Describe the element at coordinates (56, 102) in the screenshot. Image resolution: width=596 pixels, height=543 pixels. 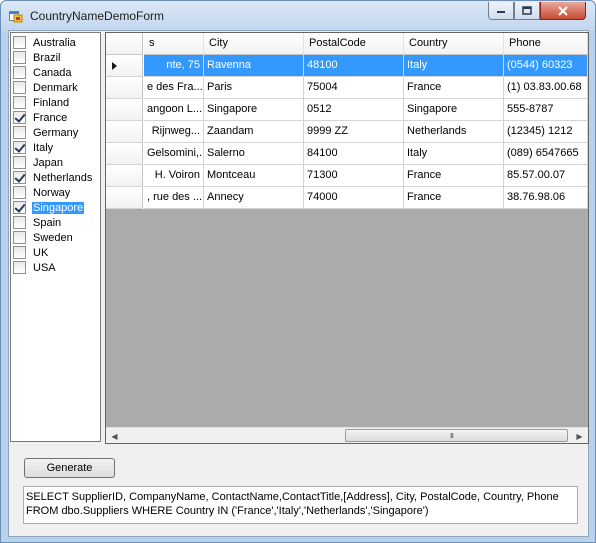
I see `country-item: Finland` at that location.